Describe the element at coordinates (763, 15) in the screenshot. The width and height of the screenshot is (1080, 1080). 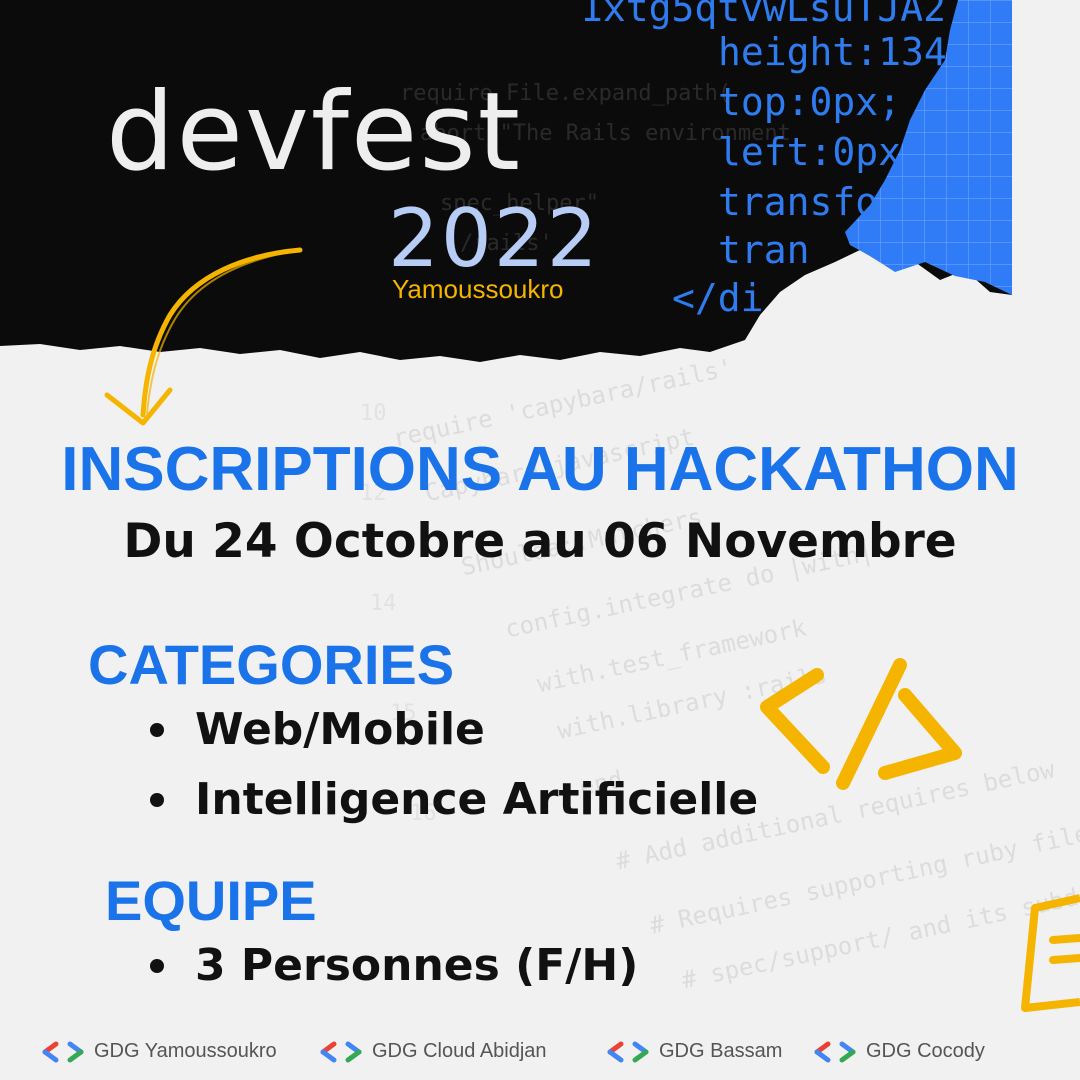
I see `header-code-line-1: 1xtg5qtvwLsuTJA2` at that location.